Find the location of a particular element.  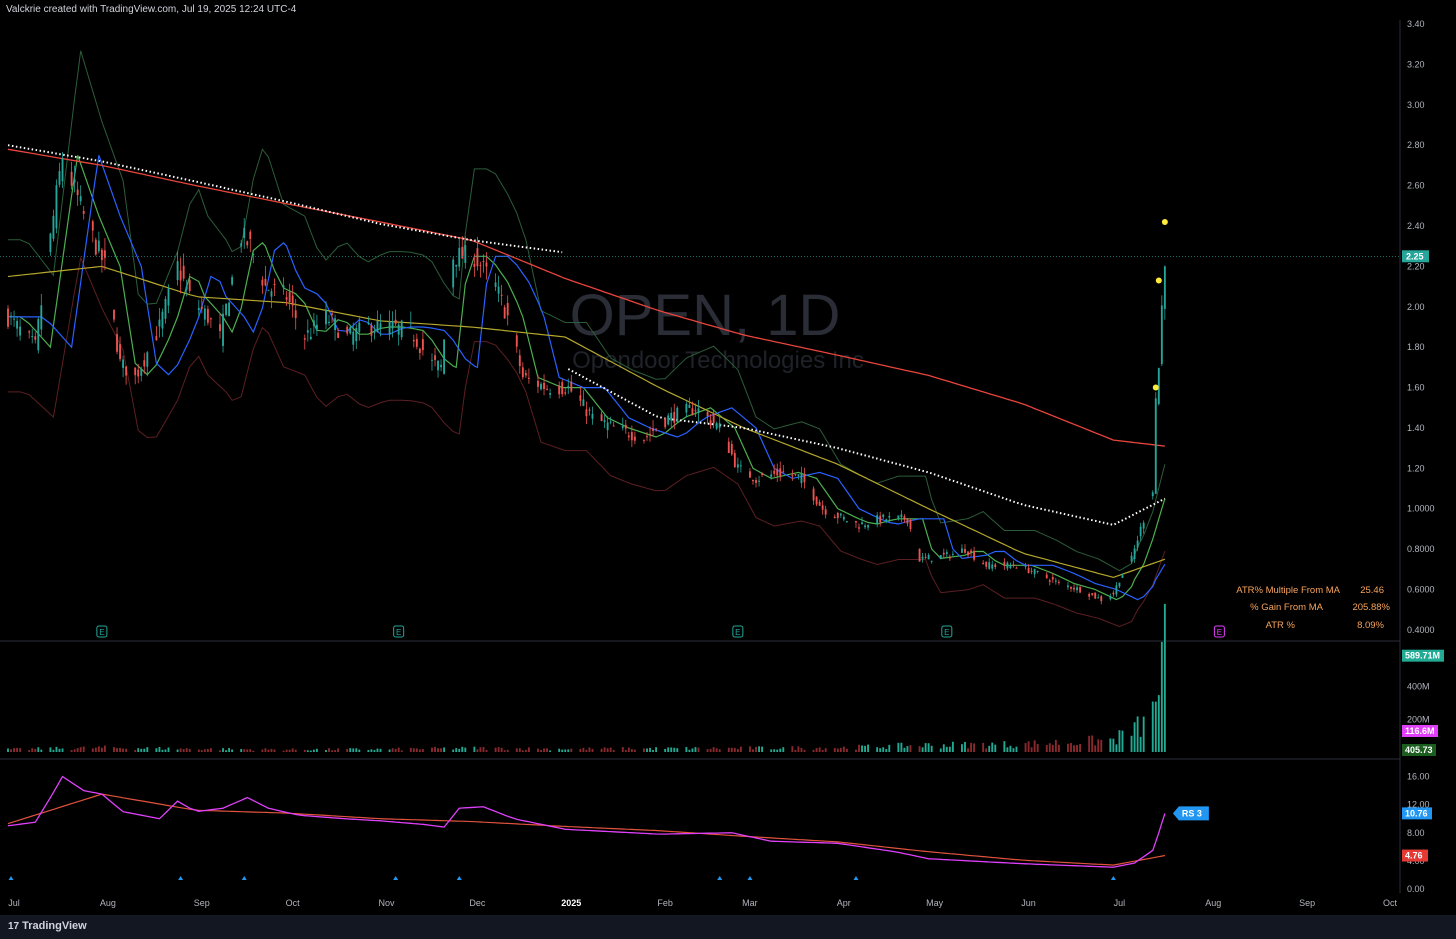

stat-value-gain-from-ma: 205.88% is located at coordinates (1371, 607).